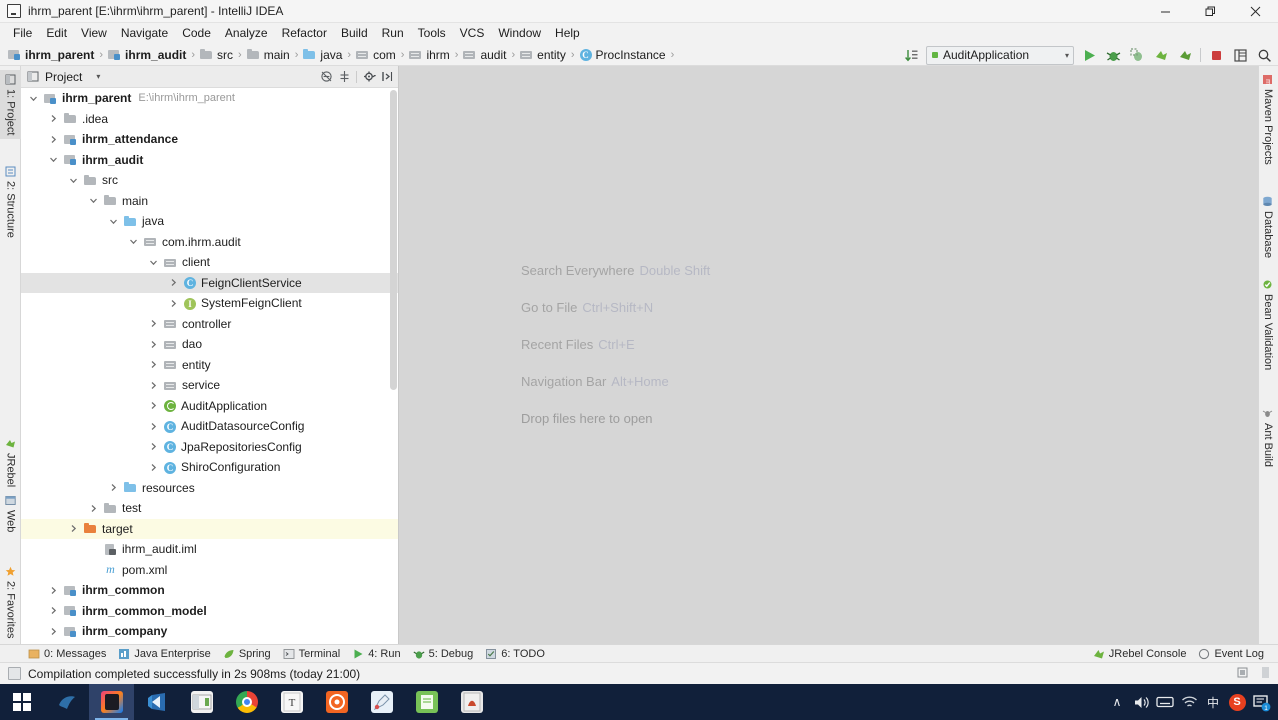 This screenshot has width=1278, height=720. What do you see at coordinates (246, 702) in the screenshot?
I see `taskbar-google-chrome-icon` at bounding box center [246, 702].